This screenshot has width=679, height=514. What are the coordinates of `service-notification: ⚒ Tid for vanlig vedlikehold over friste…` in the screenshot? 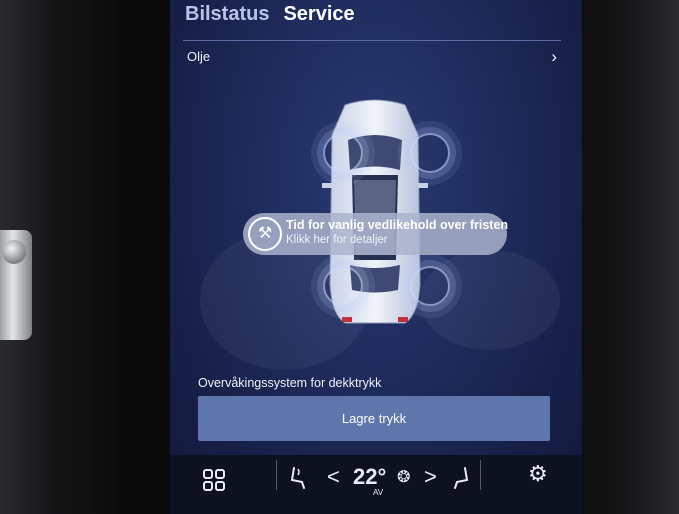 It's located at (376, 234).